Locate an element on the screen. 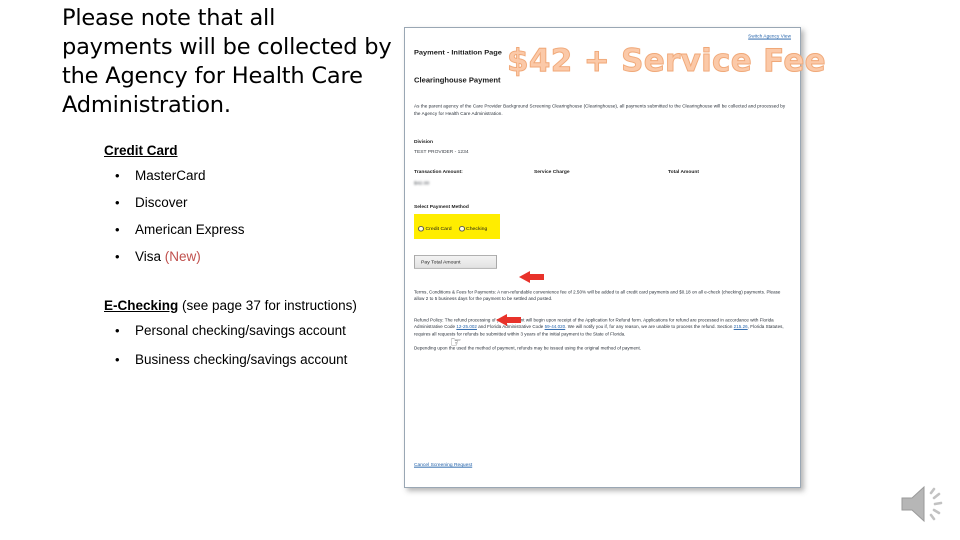 The image size is (960, 540). credit-card-heading-label: Credit Card is located at coordinates (141, 150).